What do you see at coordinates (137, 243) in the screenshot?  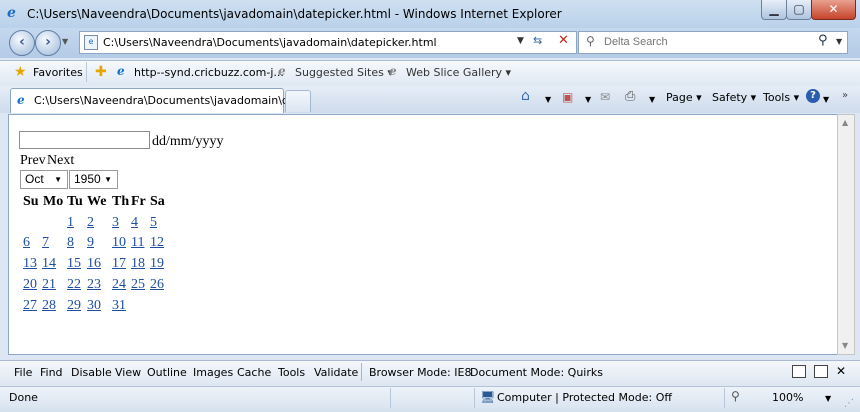 I see `calendar-day: 11` at bounding box center [137, 243].